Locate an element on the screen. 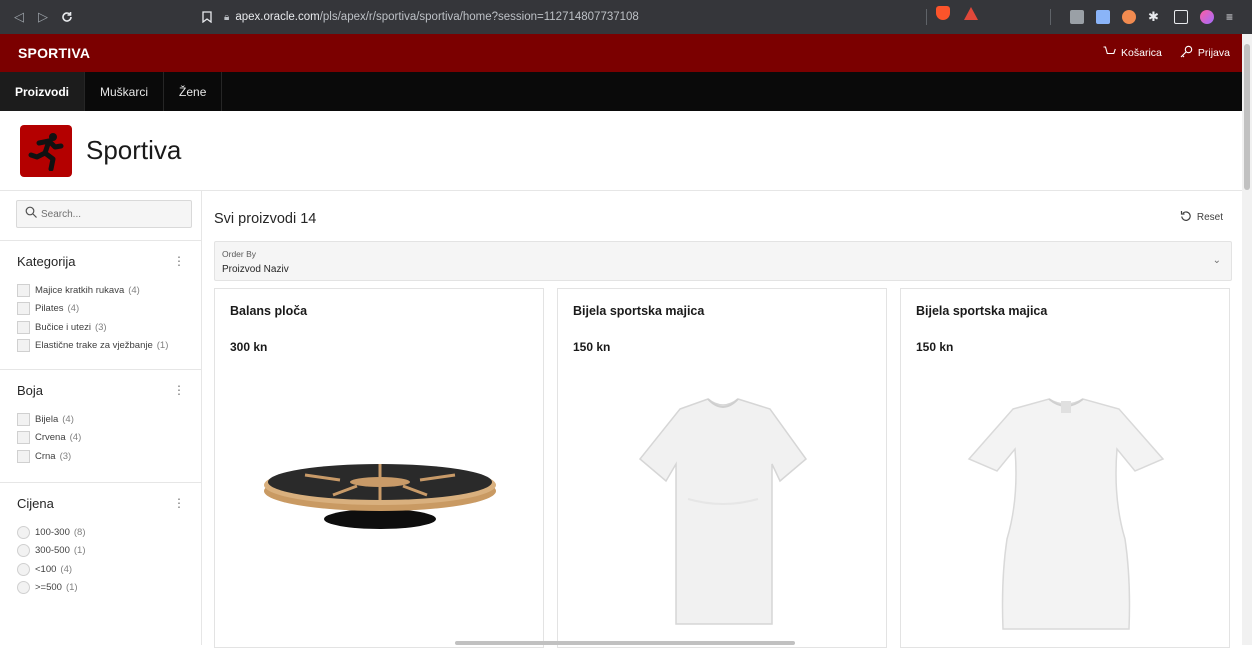 The width and height of the screenshot is (1252, 654). option-label: Bučice i utezi is located at coordinates (63, 327).